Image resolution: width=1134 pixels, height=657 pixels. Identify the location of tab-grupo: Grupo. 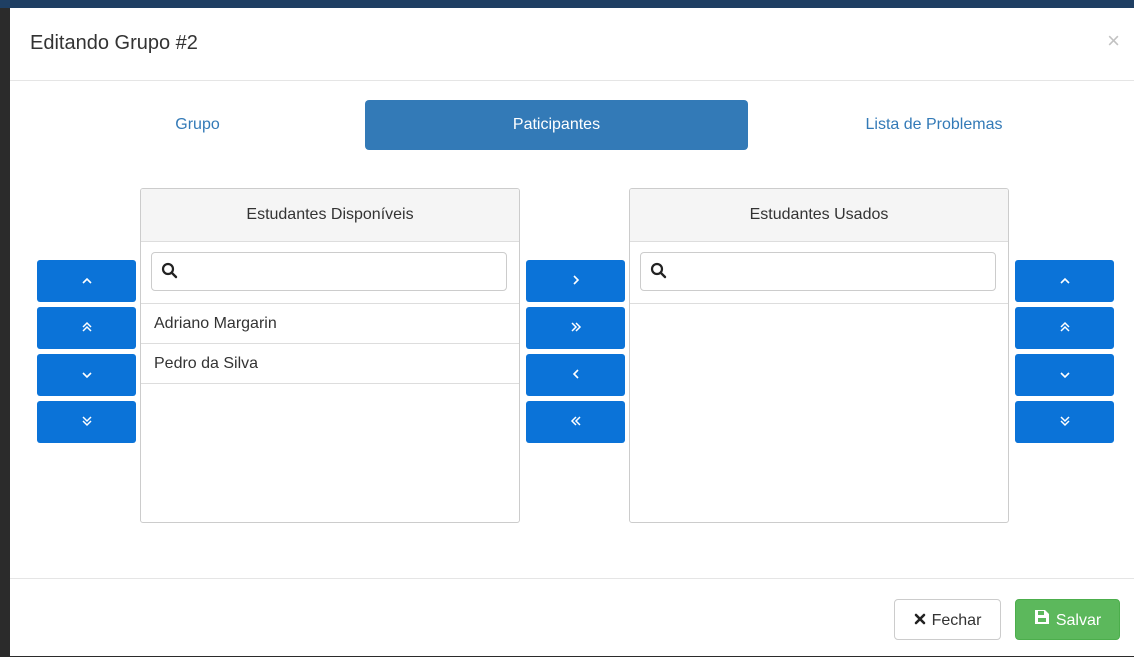
(197, 125).